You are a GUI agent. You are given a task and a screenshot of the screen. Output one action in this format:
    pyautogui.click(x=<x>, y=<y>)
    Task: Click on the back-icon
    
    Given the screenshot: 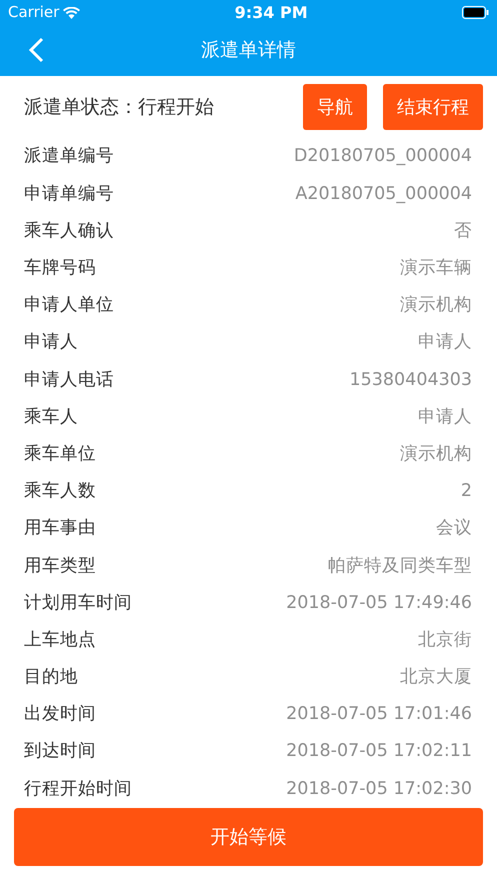 What is the action you would take?
    pyautogui.click(x=36, y=50)
    